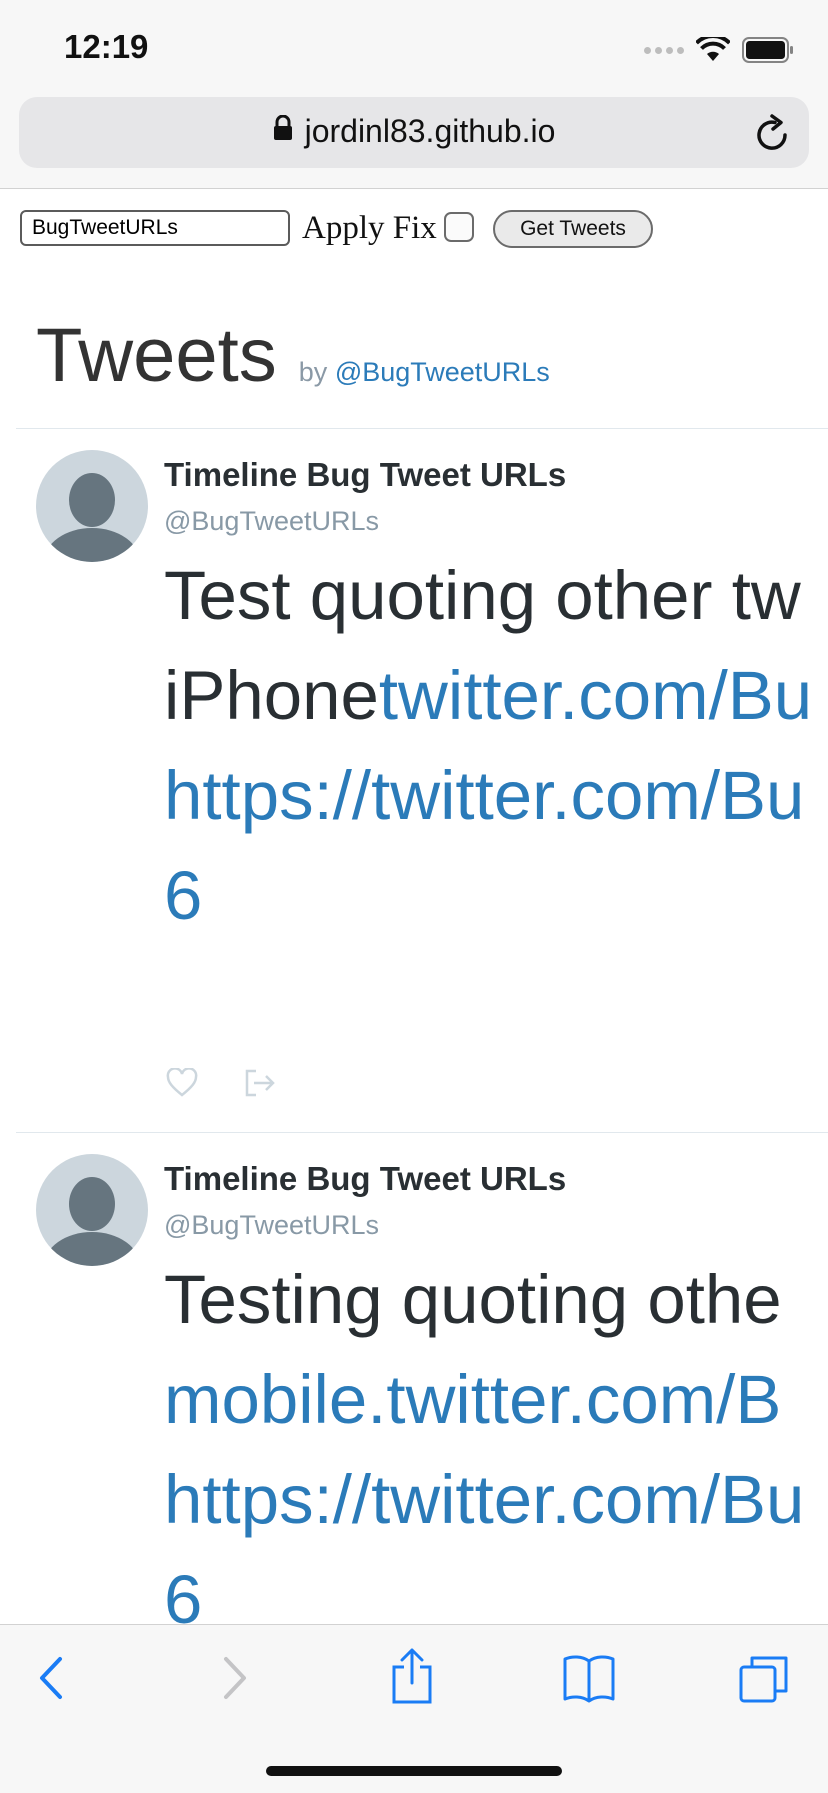  I want to click on get-tweets-button: Get Tweets, so click(573, 229).